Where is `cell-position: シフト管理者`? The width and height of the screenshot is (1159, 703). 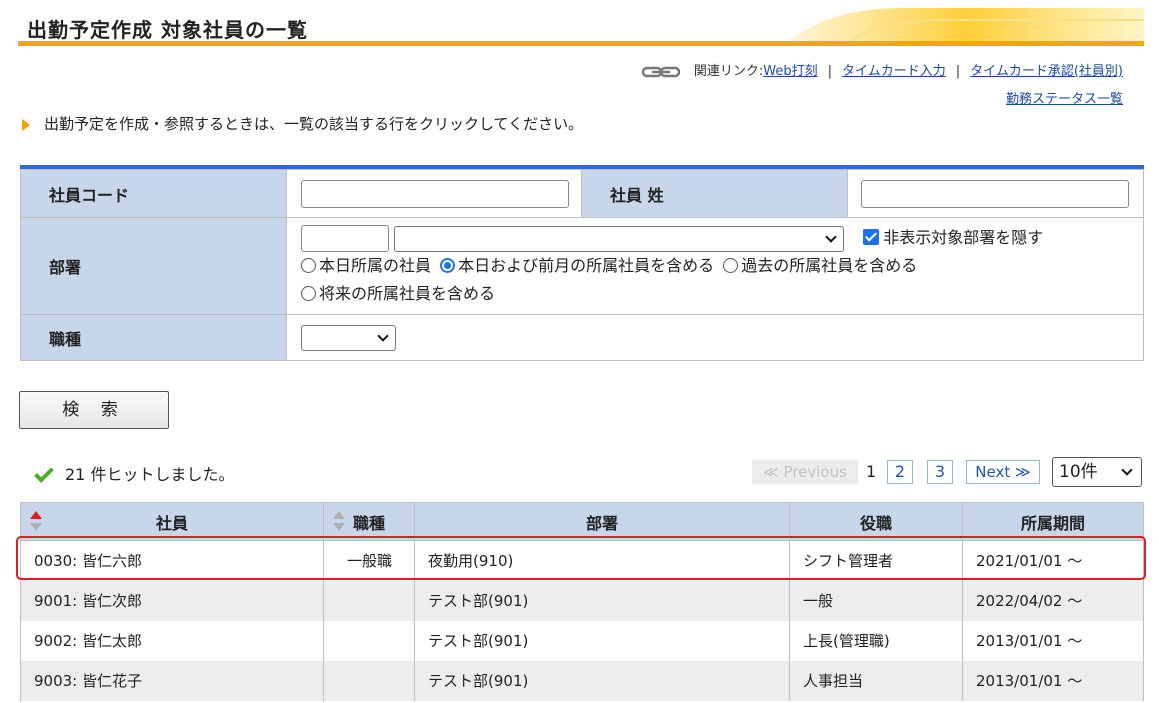
cell-position: シフト管理者 is located at coordinates (876, 560).